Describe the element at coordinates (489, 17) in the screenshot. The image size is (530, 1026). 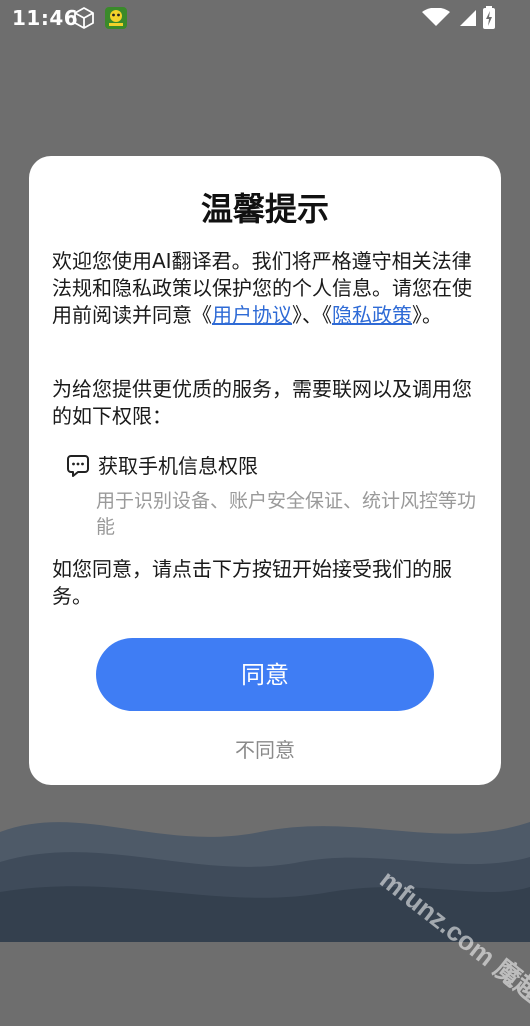
I see `battery-charging-icon` at that location.